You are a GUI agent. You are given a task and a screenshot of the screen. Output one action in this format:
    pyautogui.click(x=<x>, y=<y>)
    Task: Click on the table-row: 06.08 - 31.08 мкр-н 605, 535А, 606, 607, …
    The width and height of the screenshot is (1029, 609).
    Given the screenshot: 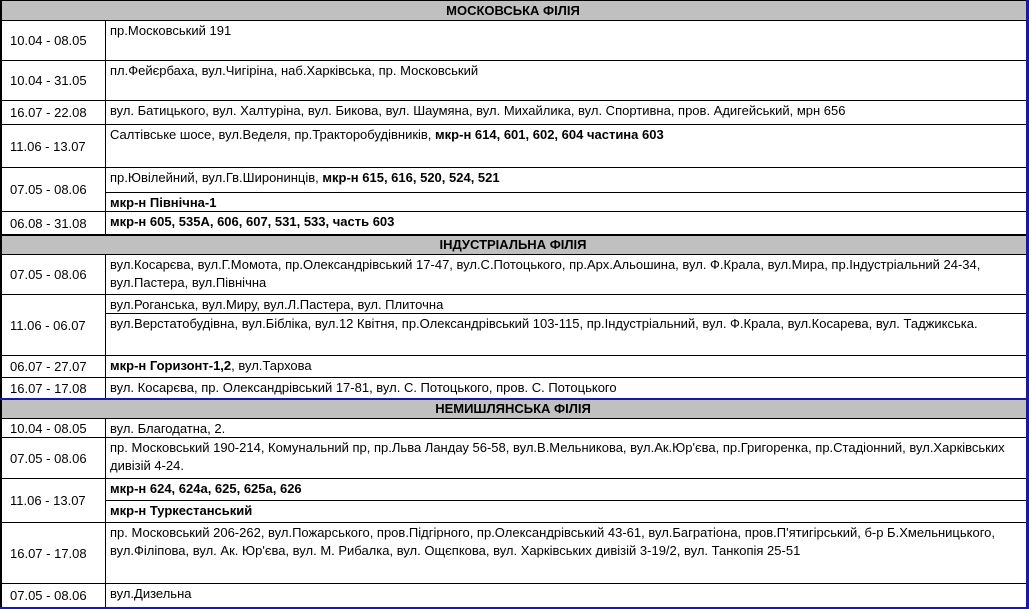 What is the action you would take?
    pyautogui.click(x=513, y=223)
    